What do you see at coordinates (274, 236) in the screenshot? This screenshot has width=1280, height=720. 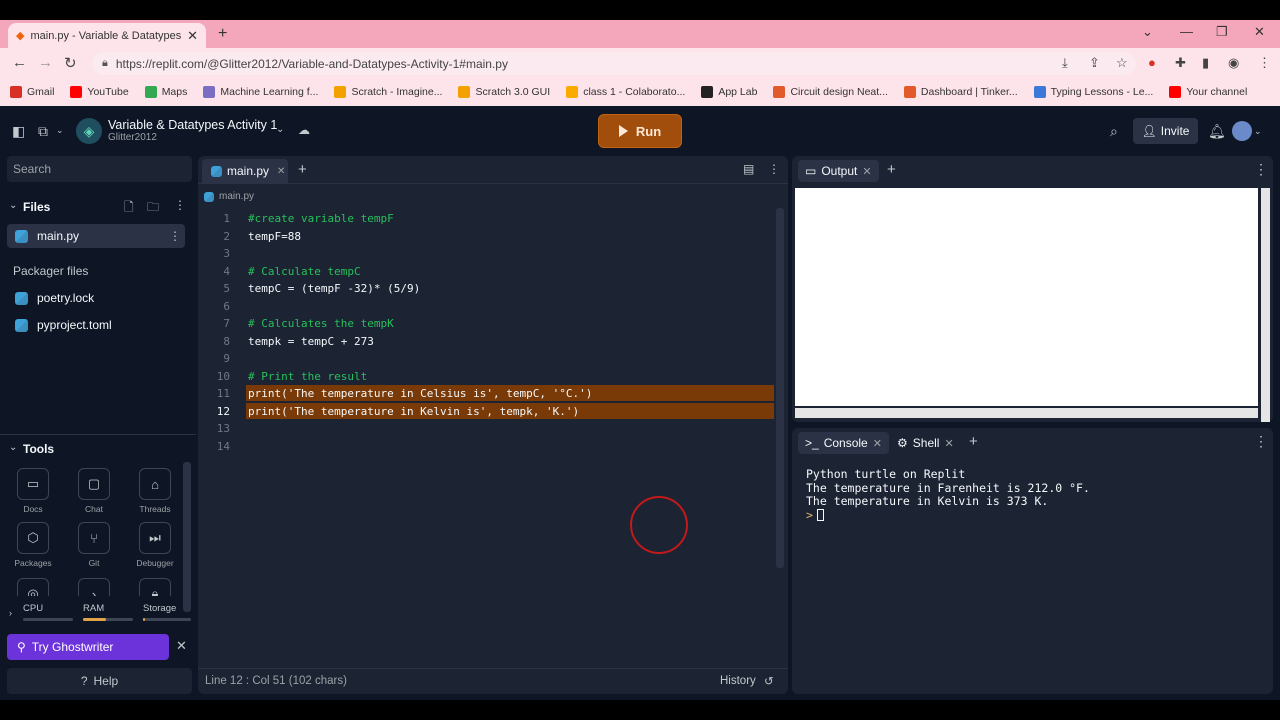 I see `code-line: tempF=88` at bounding box center [274, 236].